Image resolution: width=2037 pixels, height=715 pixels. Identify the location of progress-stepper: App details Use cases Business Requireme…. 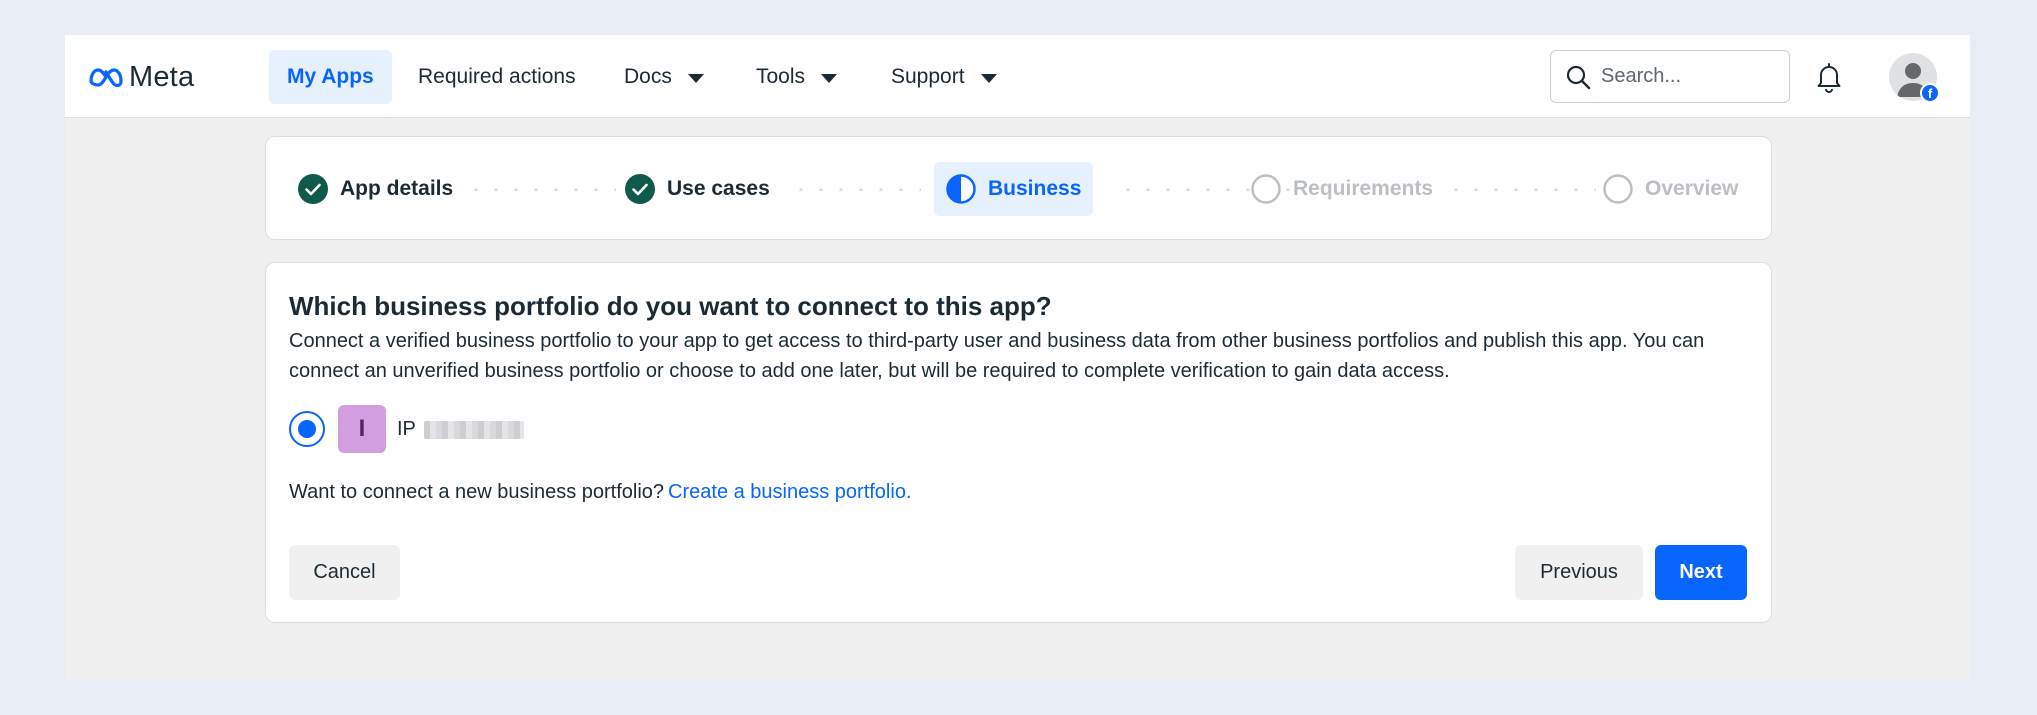
(1018, 188).